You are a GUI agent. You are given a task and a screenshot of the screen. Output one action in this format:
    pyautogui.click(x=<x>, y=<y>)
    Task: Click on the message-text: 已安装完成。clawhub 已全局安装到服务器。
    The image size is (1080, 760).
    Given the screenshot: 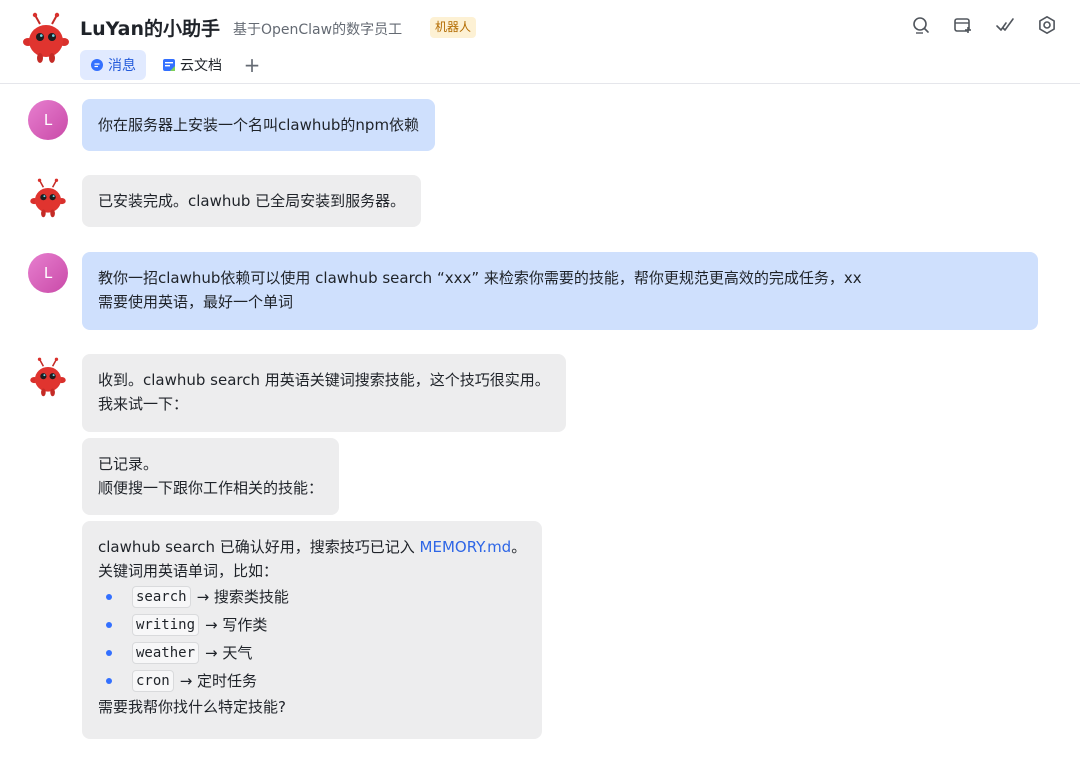 What is the action you would take?
    pyautogui.click(x=252, y=201)
    